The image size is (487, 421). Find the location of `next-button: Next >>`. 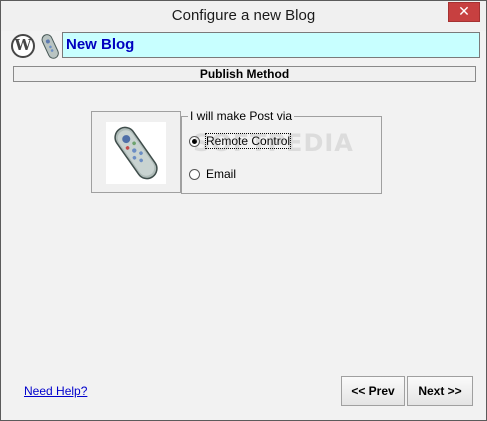

next-button: Next >> is located at coordinates (440, 391).